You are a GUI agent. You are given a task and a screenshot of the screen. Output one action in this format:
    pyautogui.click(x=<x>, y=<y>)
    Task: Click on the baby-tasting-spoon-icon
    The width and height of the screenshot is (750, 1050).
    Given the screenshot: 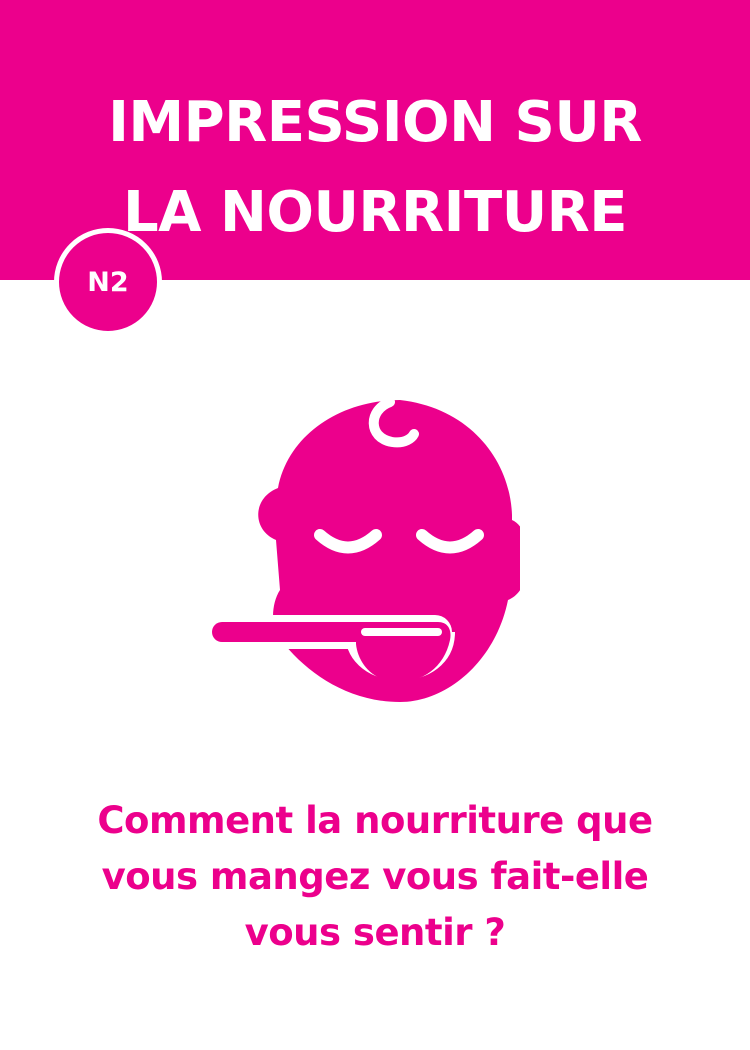 What is the action you would take?
    pyautogui.click(x=364, y=550)
    